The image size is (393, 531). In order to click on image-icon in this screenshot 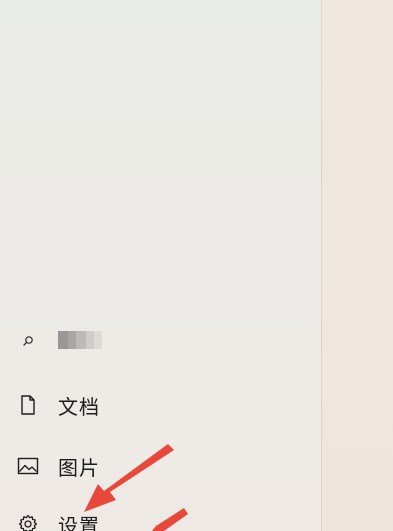, I will do `click(28, 466)`.